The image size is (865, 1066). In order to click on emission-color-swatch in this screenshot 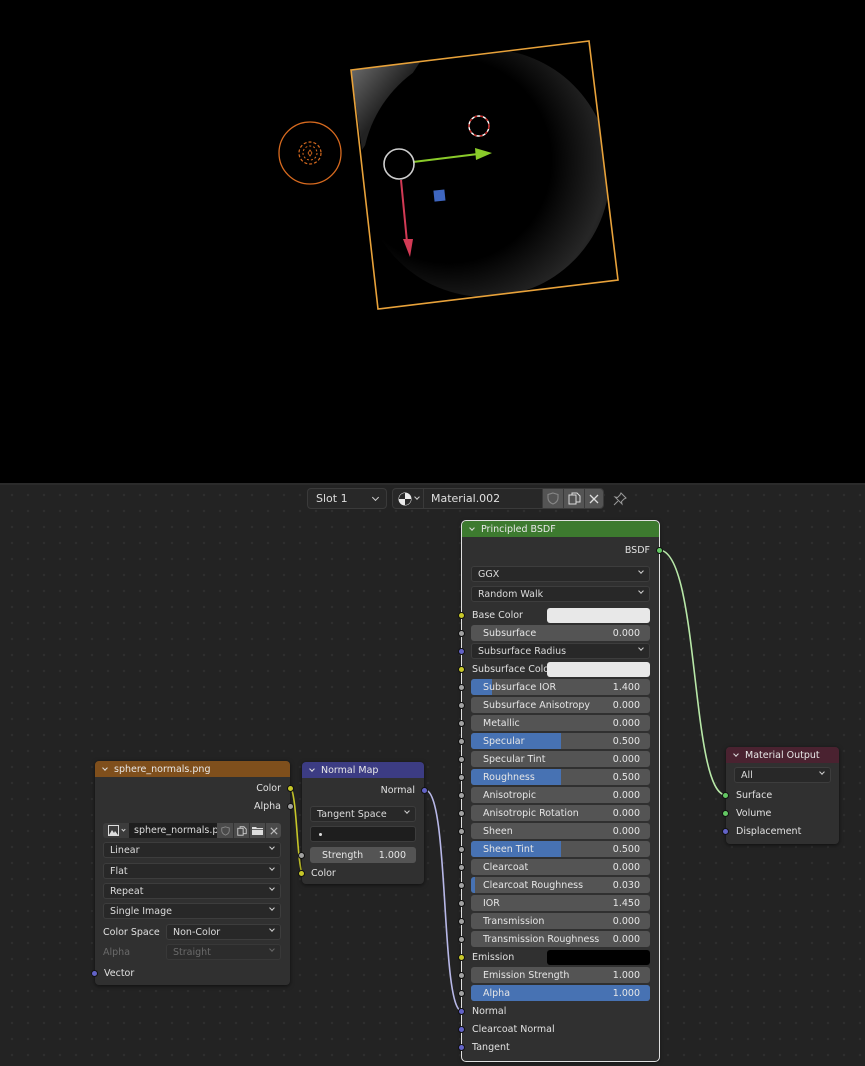, I will do `click(598, 957)`.